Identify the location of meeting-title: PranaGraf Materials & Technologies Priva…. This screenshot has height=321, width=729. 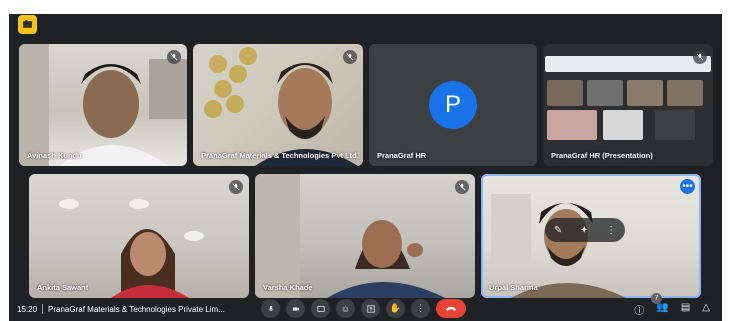
(136, 309).